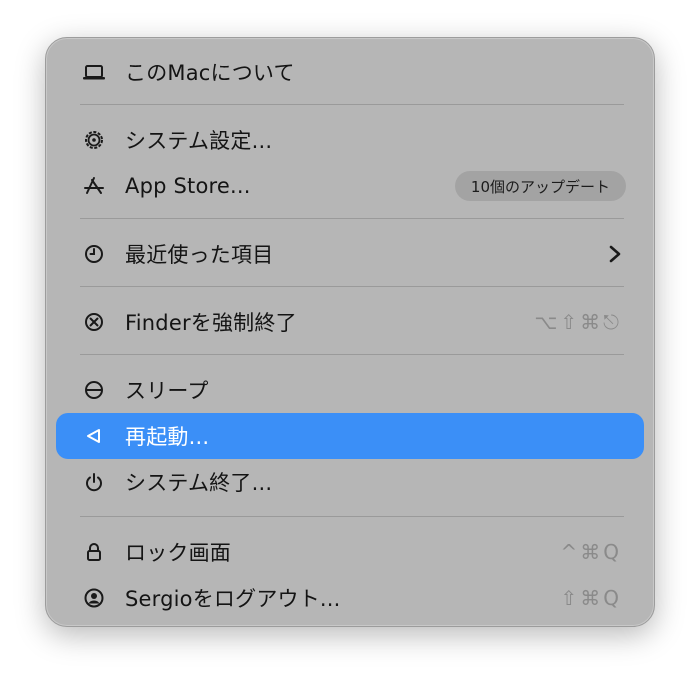  I want to click on menu-item-app-store: App Store... 10個のアップデート, so click(350, 186).